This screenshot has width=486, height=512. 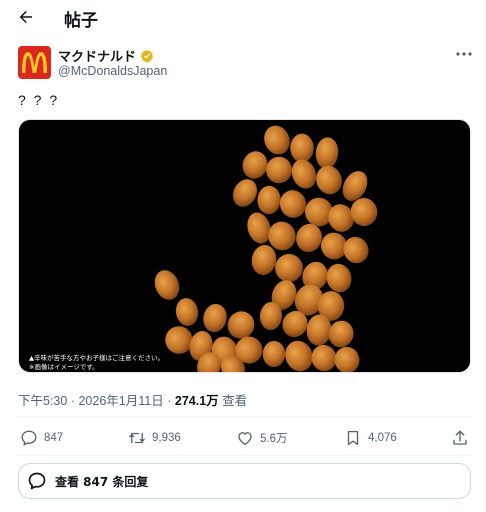 I want to click on bookmark-icon, so click(x=353, y=438).